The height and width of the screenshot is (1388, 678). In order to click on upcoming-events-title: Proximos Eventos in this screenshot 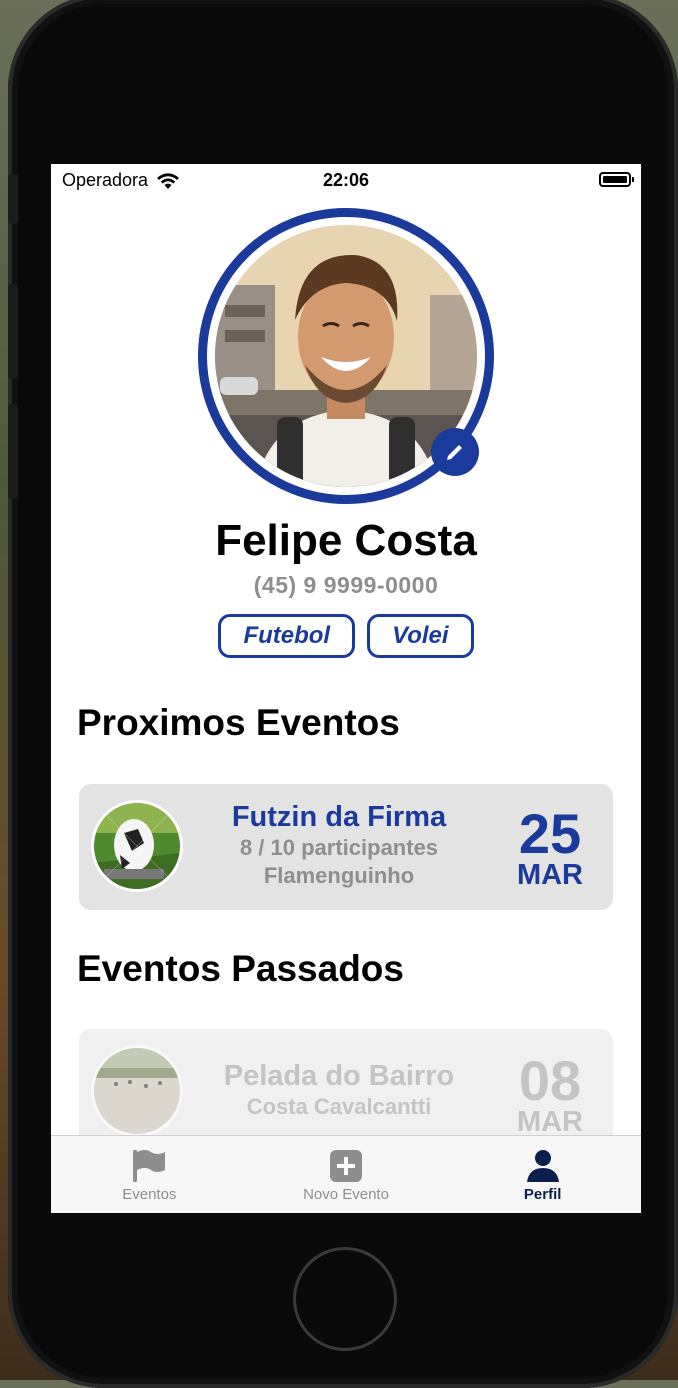, I will do `click(238, 722)`.